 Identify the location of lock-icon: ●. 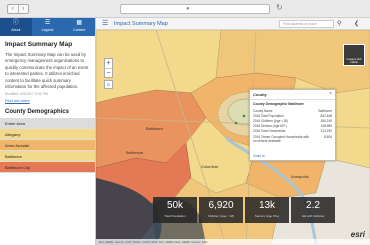
(188, 9).